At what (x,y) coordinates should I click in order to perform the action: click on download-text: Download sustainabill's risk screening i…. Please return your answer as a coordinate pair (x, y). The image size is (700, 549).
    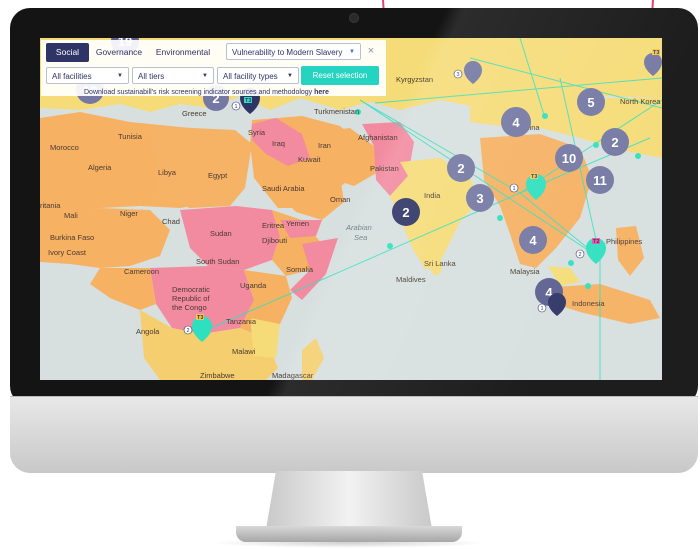
    Looking at the image, I should click on (198, 92).